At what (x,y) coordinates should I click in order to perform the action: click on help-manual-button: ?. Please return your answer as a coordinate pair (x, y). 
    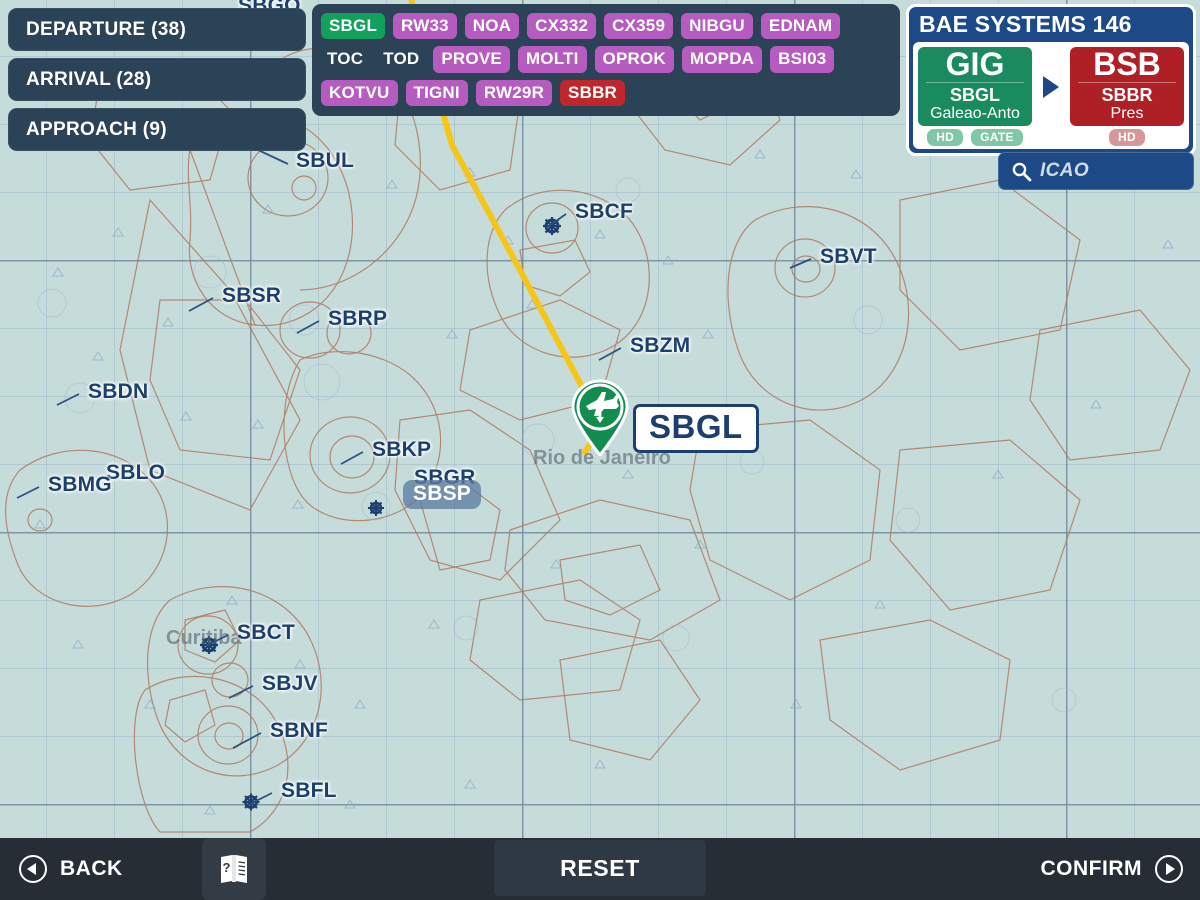
    Looking at the image, I should click on (234, 869).